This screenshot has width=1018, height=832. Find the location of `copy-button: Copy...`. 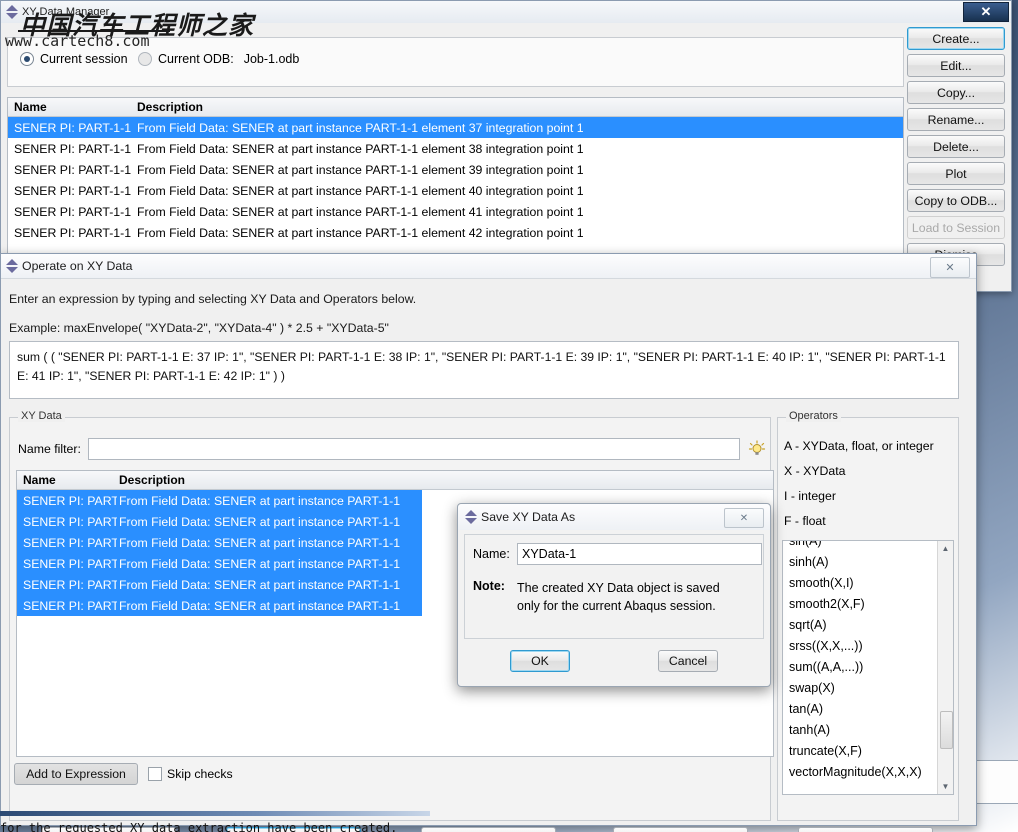

copy-button: Copy... is located at coordinates (956, 92).